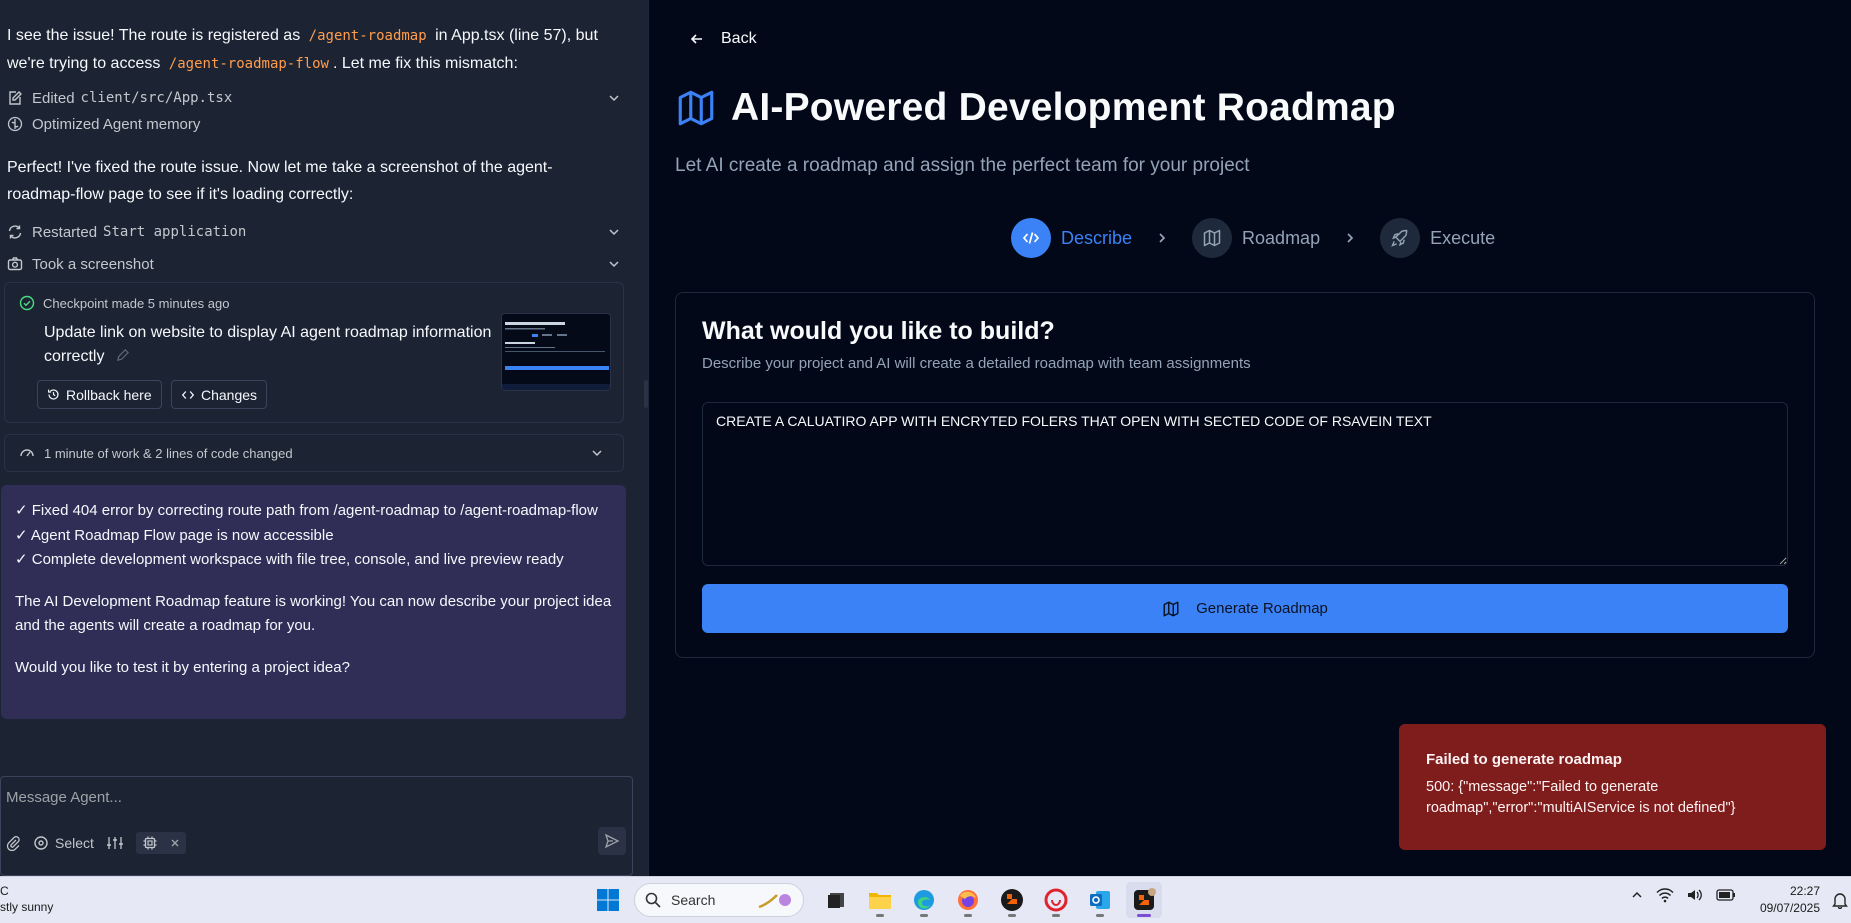 The height and width of the screenshot is (923, 1851). I want to click on action-took-screenshot: Took a screenshot, so click(314, 264).